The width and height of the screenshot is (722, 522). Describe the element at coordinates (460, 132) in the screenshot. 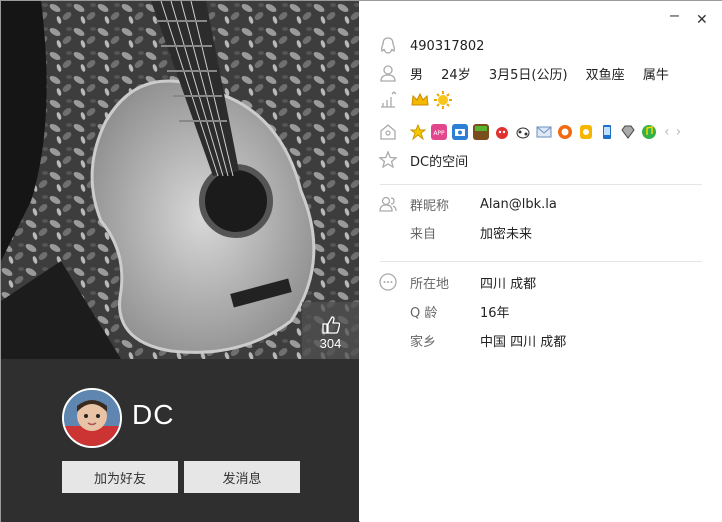

I see `camera-badge-icon` at that location.